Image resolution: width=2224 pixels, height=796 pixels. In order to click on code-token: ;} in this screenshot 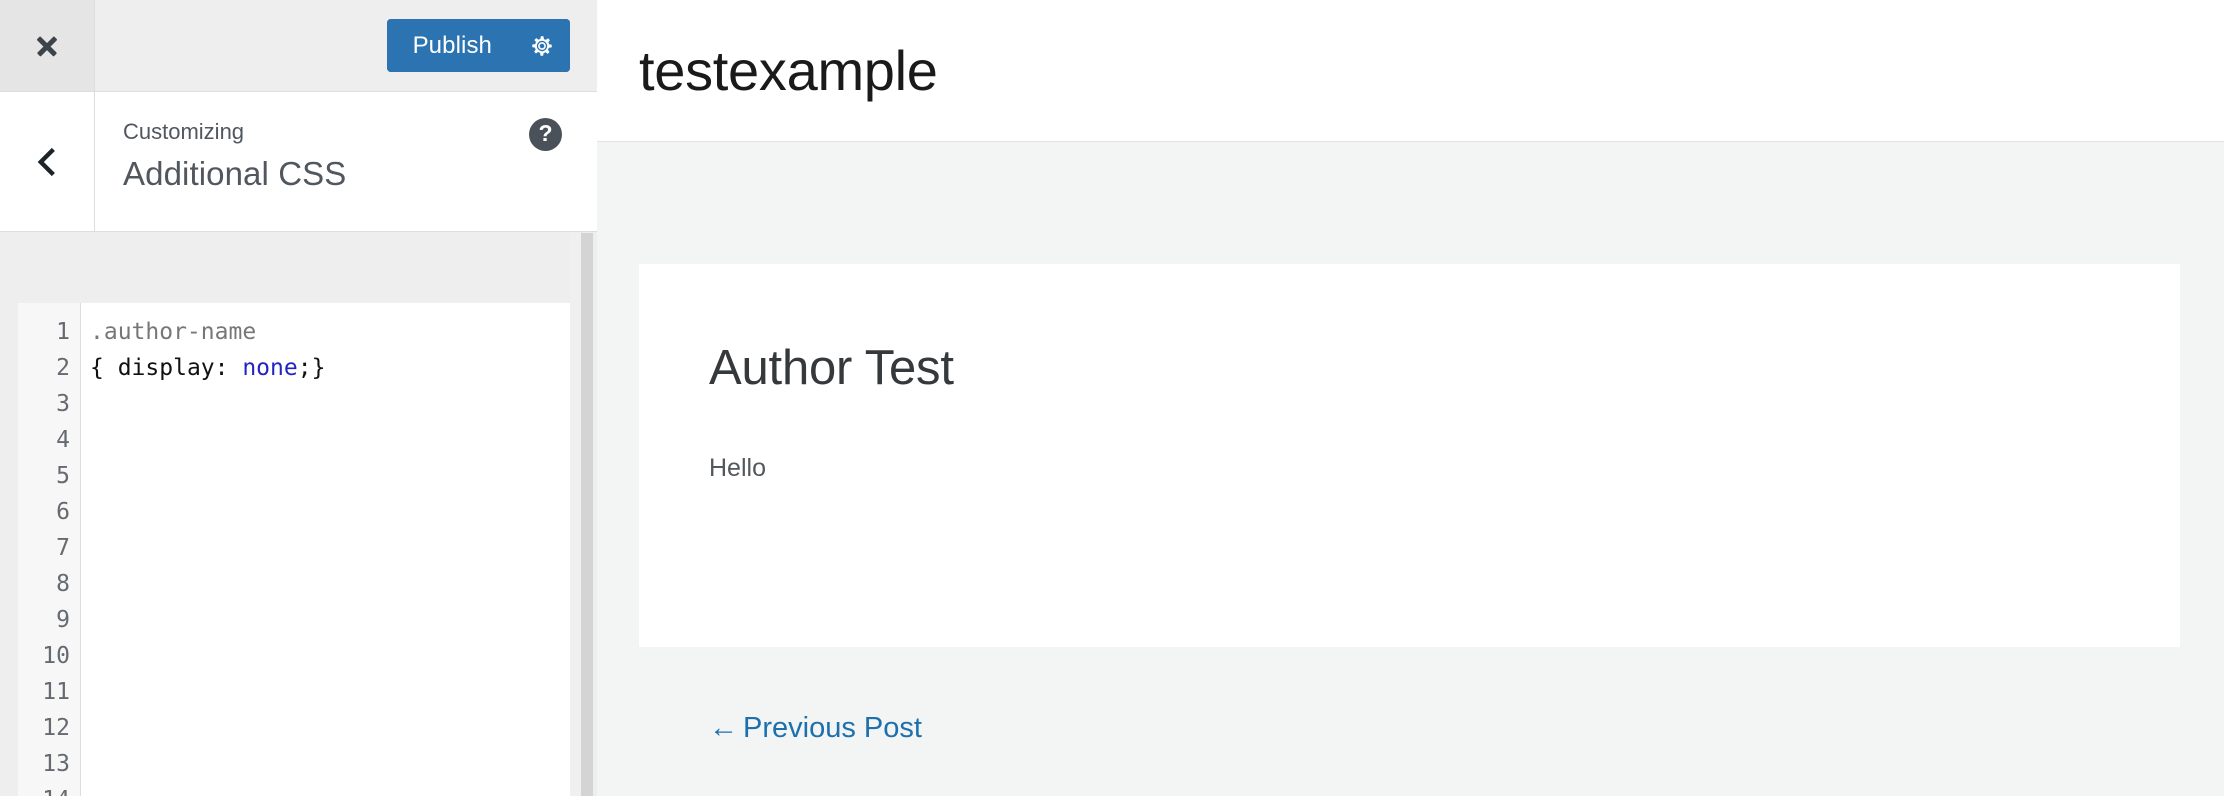, I will do `click(311, 368)`.